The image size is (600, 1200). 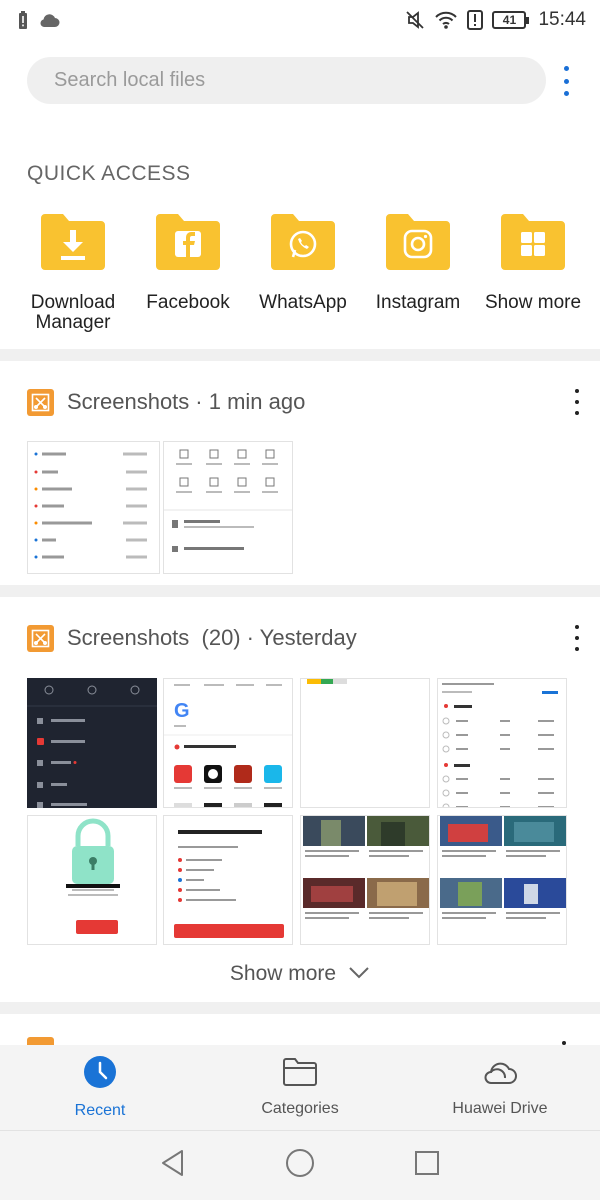 I want to click on home-icon, so click(x=300, y=1165).